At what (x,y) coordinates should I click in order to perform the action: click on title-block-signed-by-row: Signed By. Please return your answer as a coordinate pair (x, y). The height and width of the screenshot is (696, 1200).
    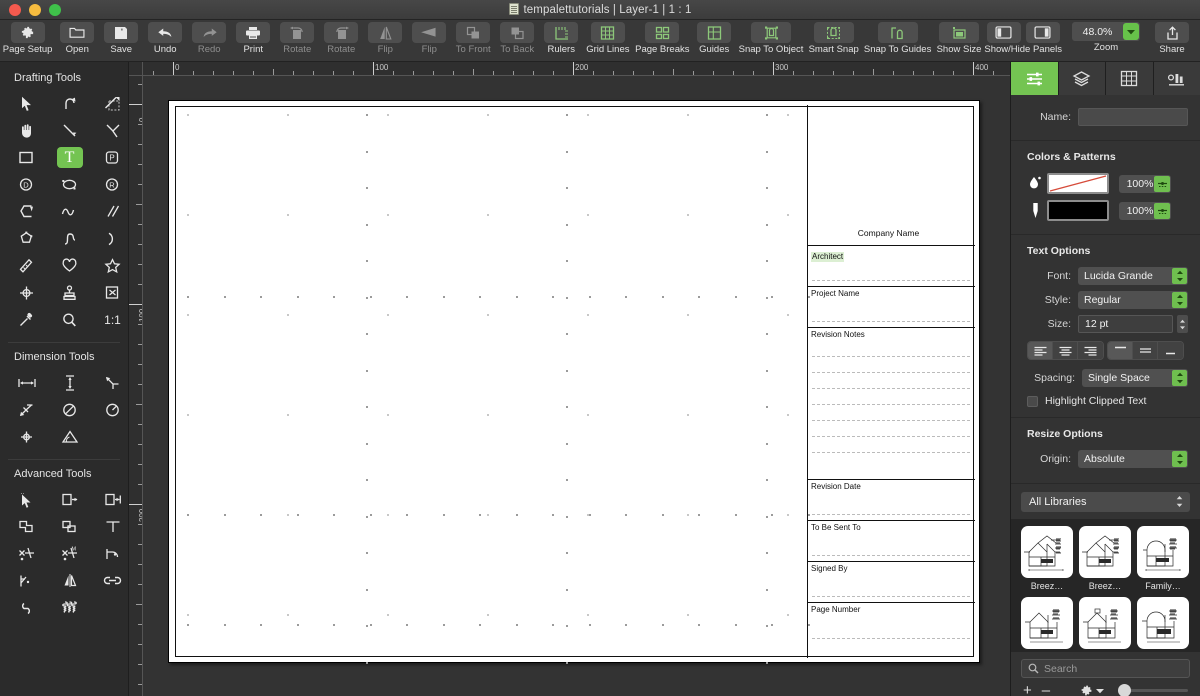
    Looking at the image, I should click on (891, 582).